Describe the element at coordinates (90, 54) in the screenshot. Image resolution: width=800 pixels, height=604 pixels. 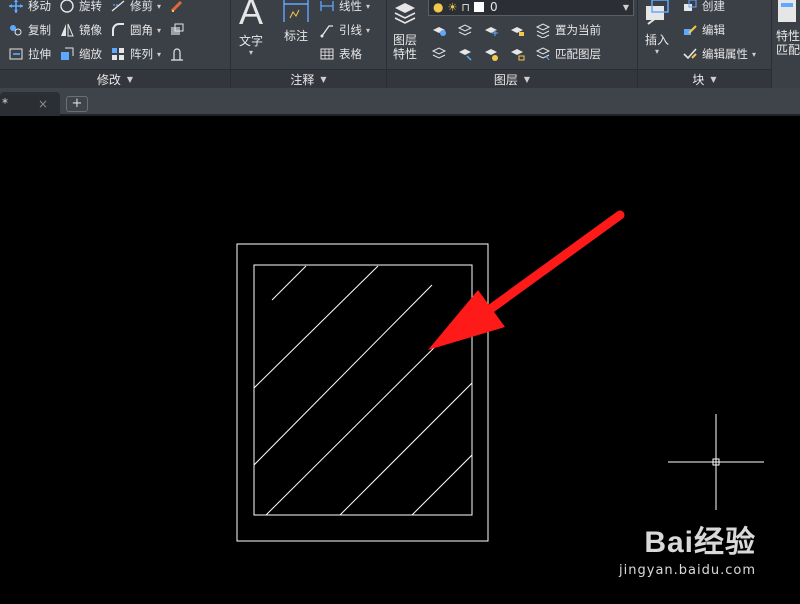
I see `scale-label: 缩放` at that location.